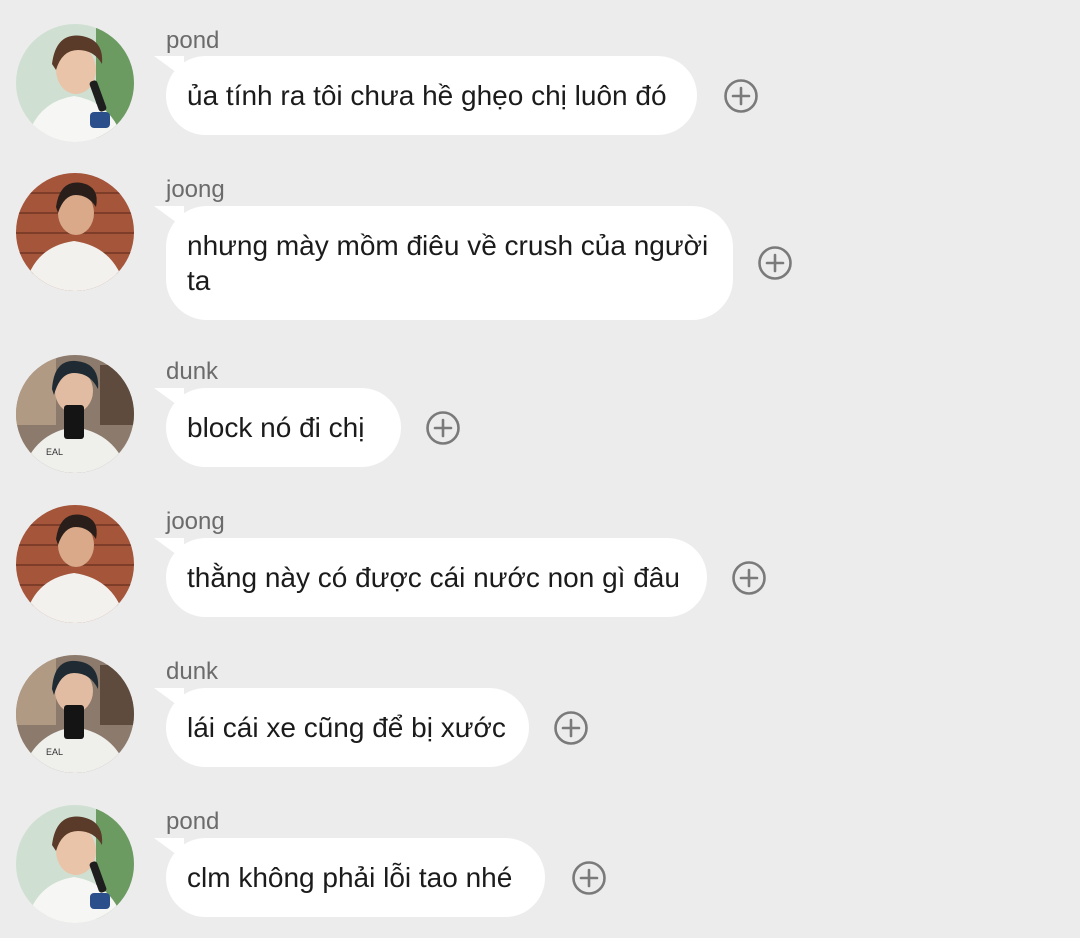  I want to click on message-bubble-wrap: ủa tính ra tôi chưa hề ghẹo chị luôn đó, so click(462, 95).